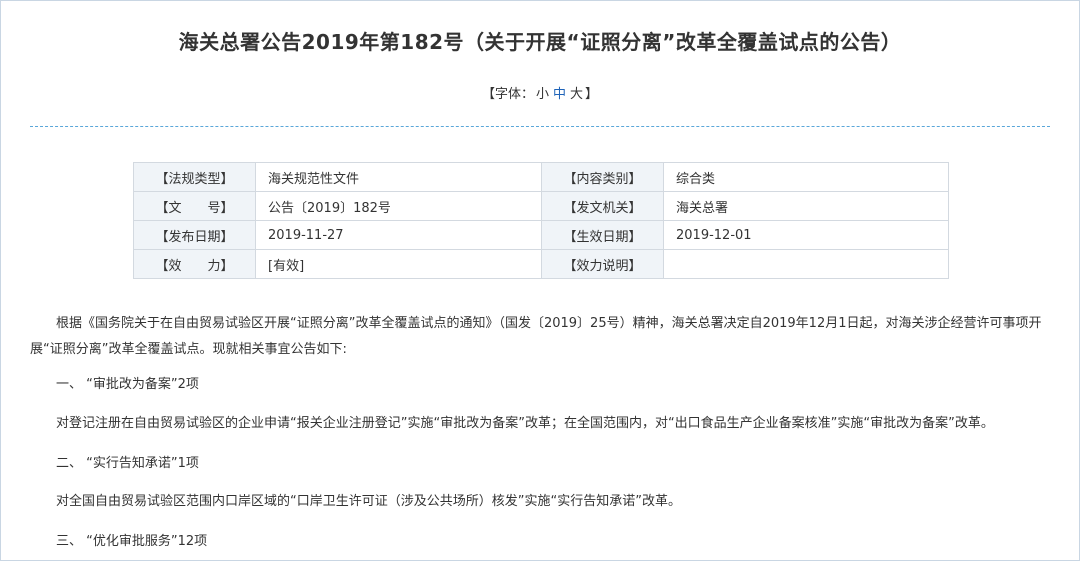 This screenshot has width=1080, height=561. What do you see at coordinates (602, 235) in the screenshot?
I see `field-label: 【生效日期】` at bounding box center [602, 235].